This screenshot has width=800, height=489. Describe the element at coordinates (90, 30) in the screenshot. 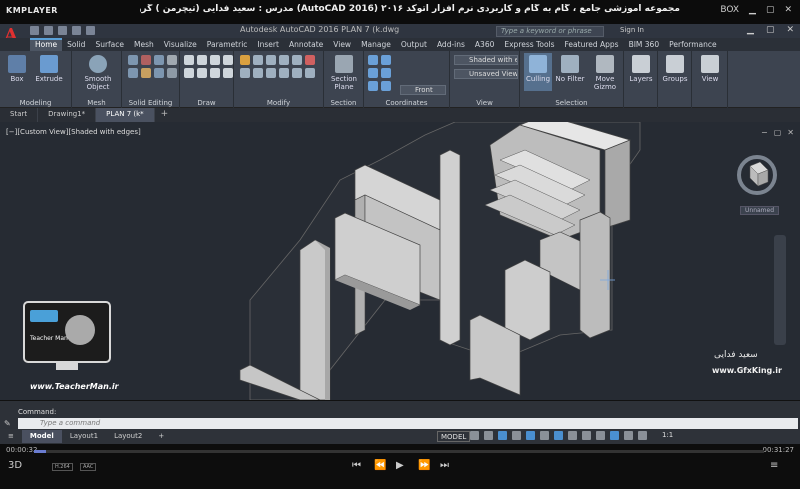

I see `redo-icon` at that location.